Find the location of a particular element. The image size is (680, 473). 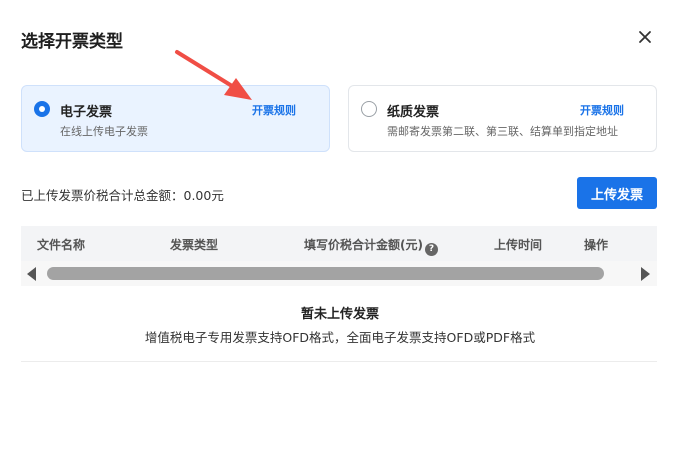

uploaded-total-amount: 已上传发票价税合计总金额：0.00元 is located at coordinates (122, 195).